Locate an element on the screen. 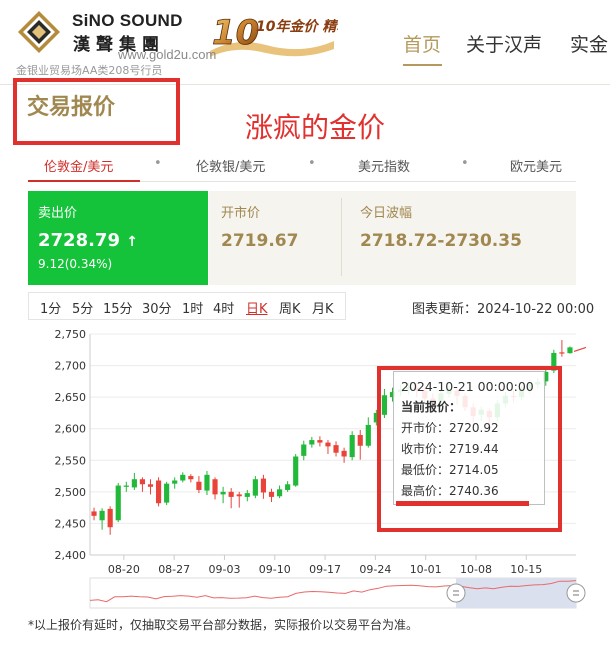  period-1hour: 1时 is located at coordinates (192, 307).